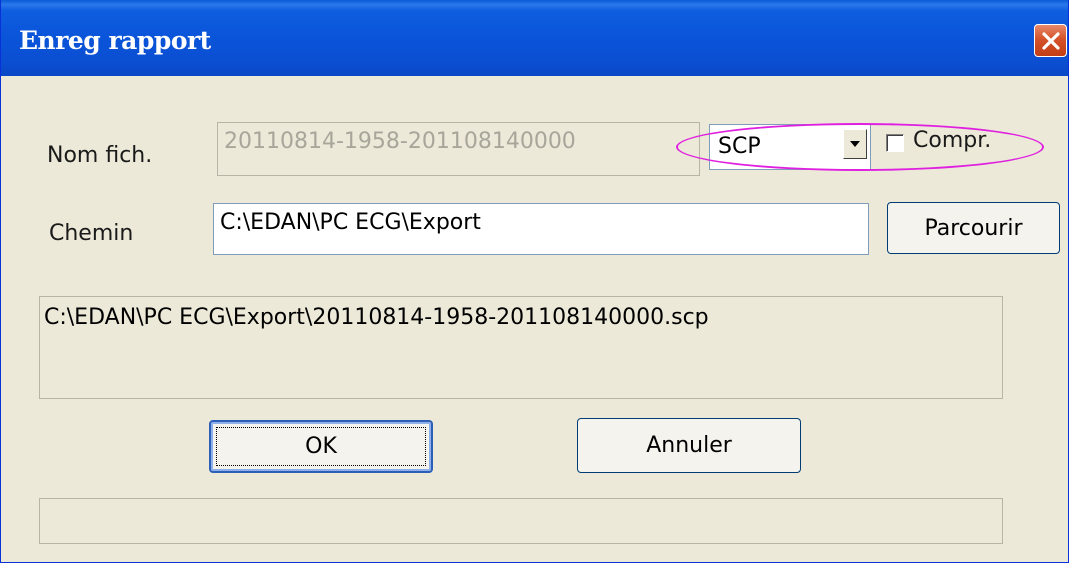  I want to click on close-button, so click(1050, 40).